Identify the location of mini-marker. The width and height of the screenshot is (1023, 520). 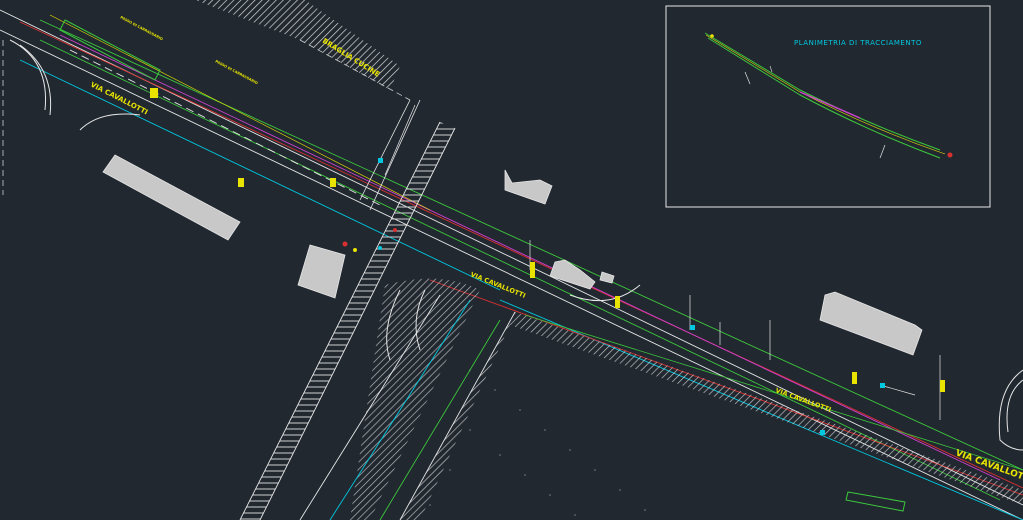
(950, 155).